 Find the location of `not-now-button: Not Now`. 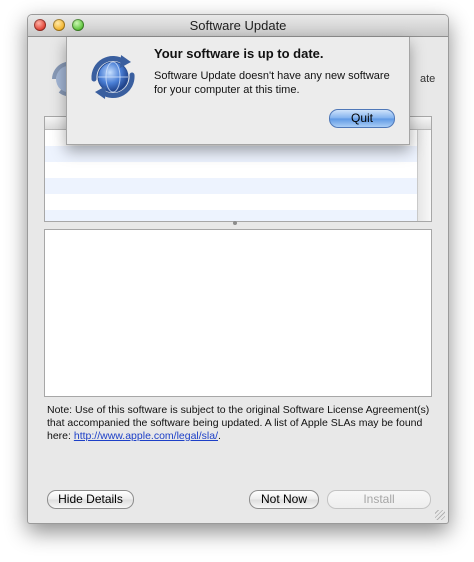

not-now-button: Not Now is located at coordinates (284, 499).